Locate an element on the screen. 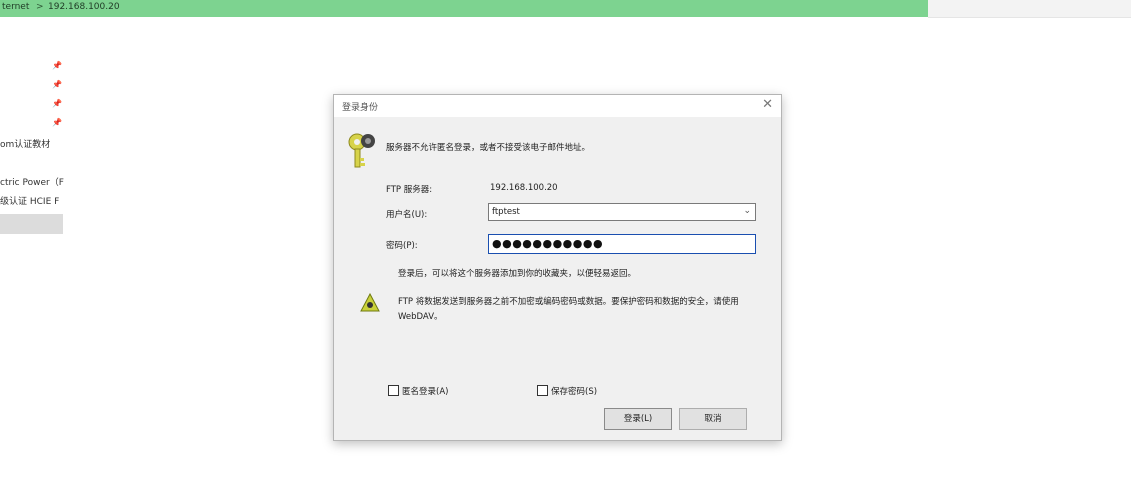 The image size is (1131, 498). password-field: ●●●●●●●●●●● is located at coordinates (622, 244).